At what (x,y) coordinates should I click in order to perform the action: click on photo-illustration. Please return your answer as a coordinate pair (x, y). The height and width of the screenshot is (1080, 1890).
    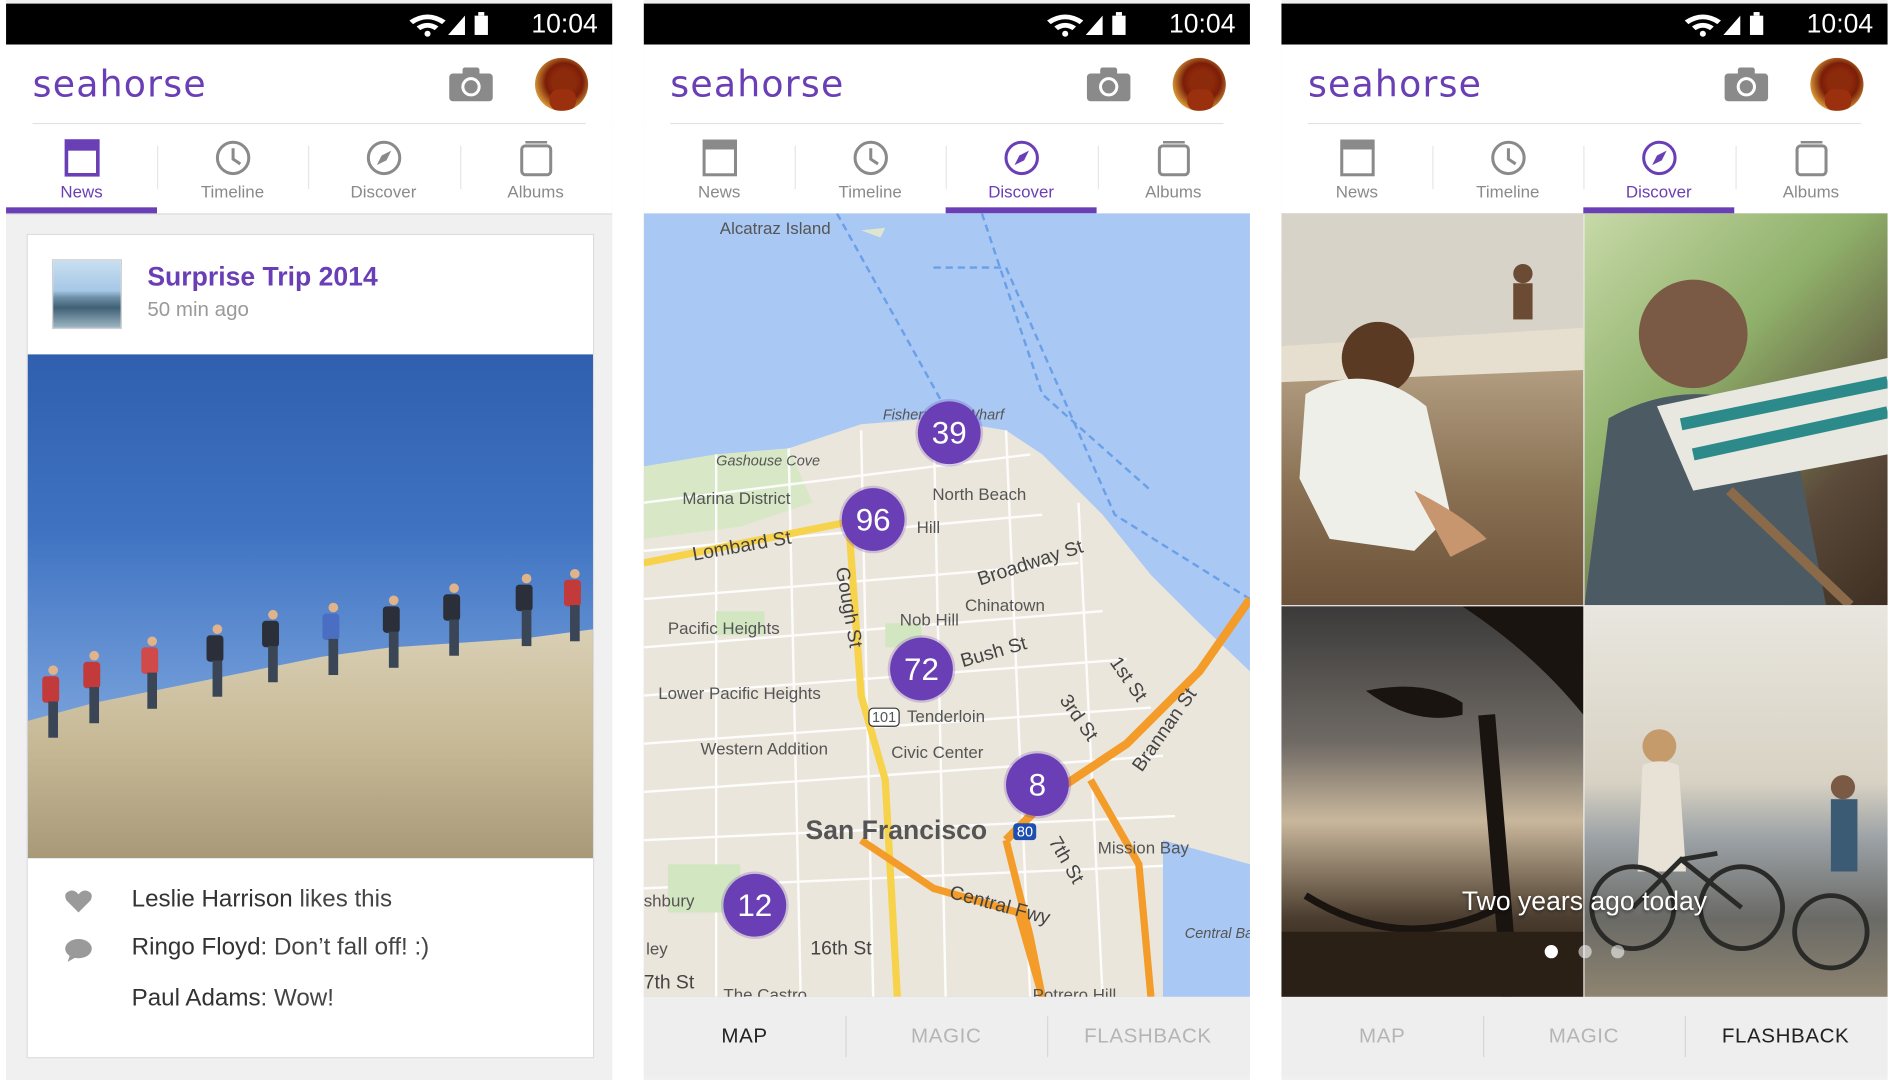
    Looking at the image, I should click on (1432, 385).